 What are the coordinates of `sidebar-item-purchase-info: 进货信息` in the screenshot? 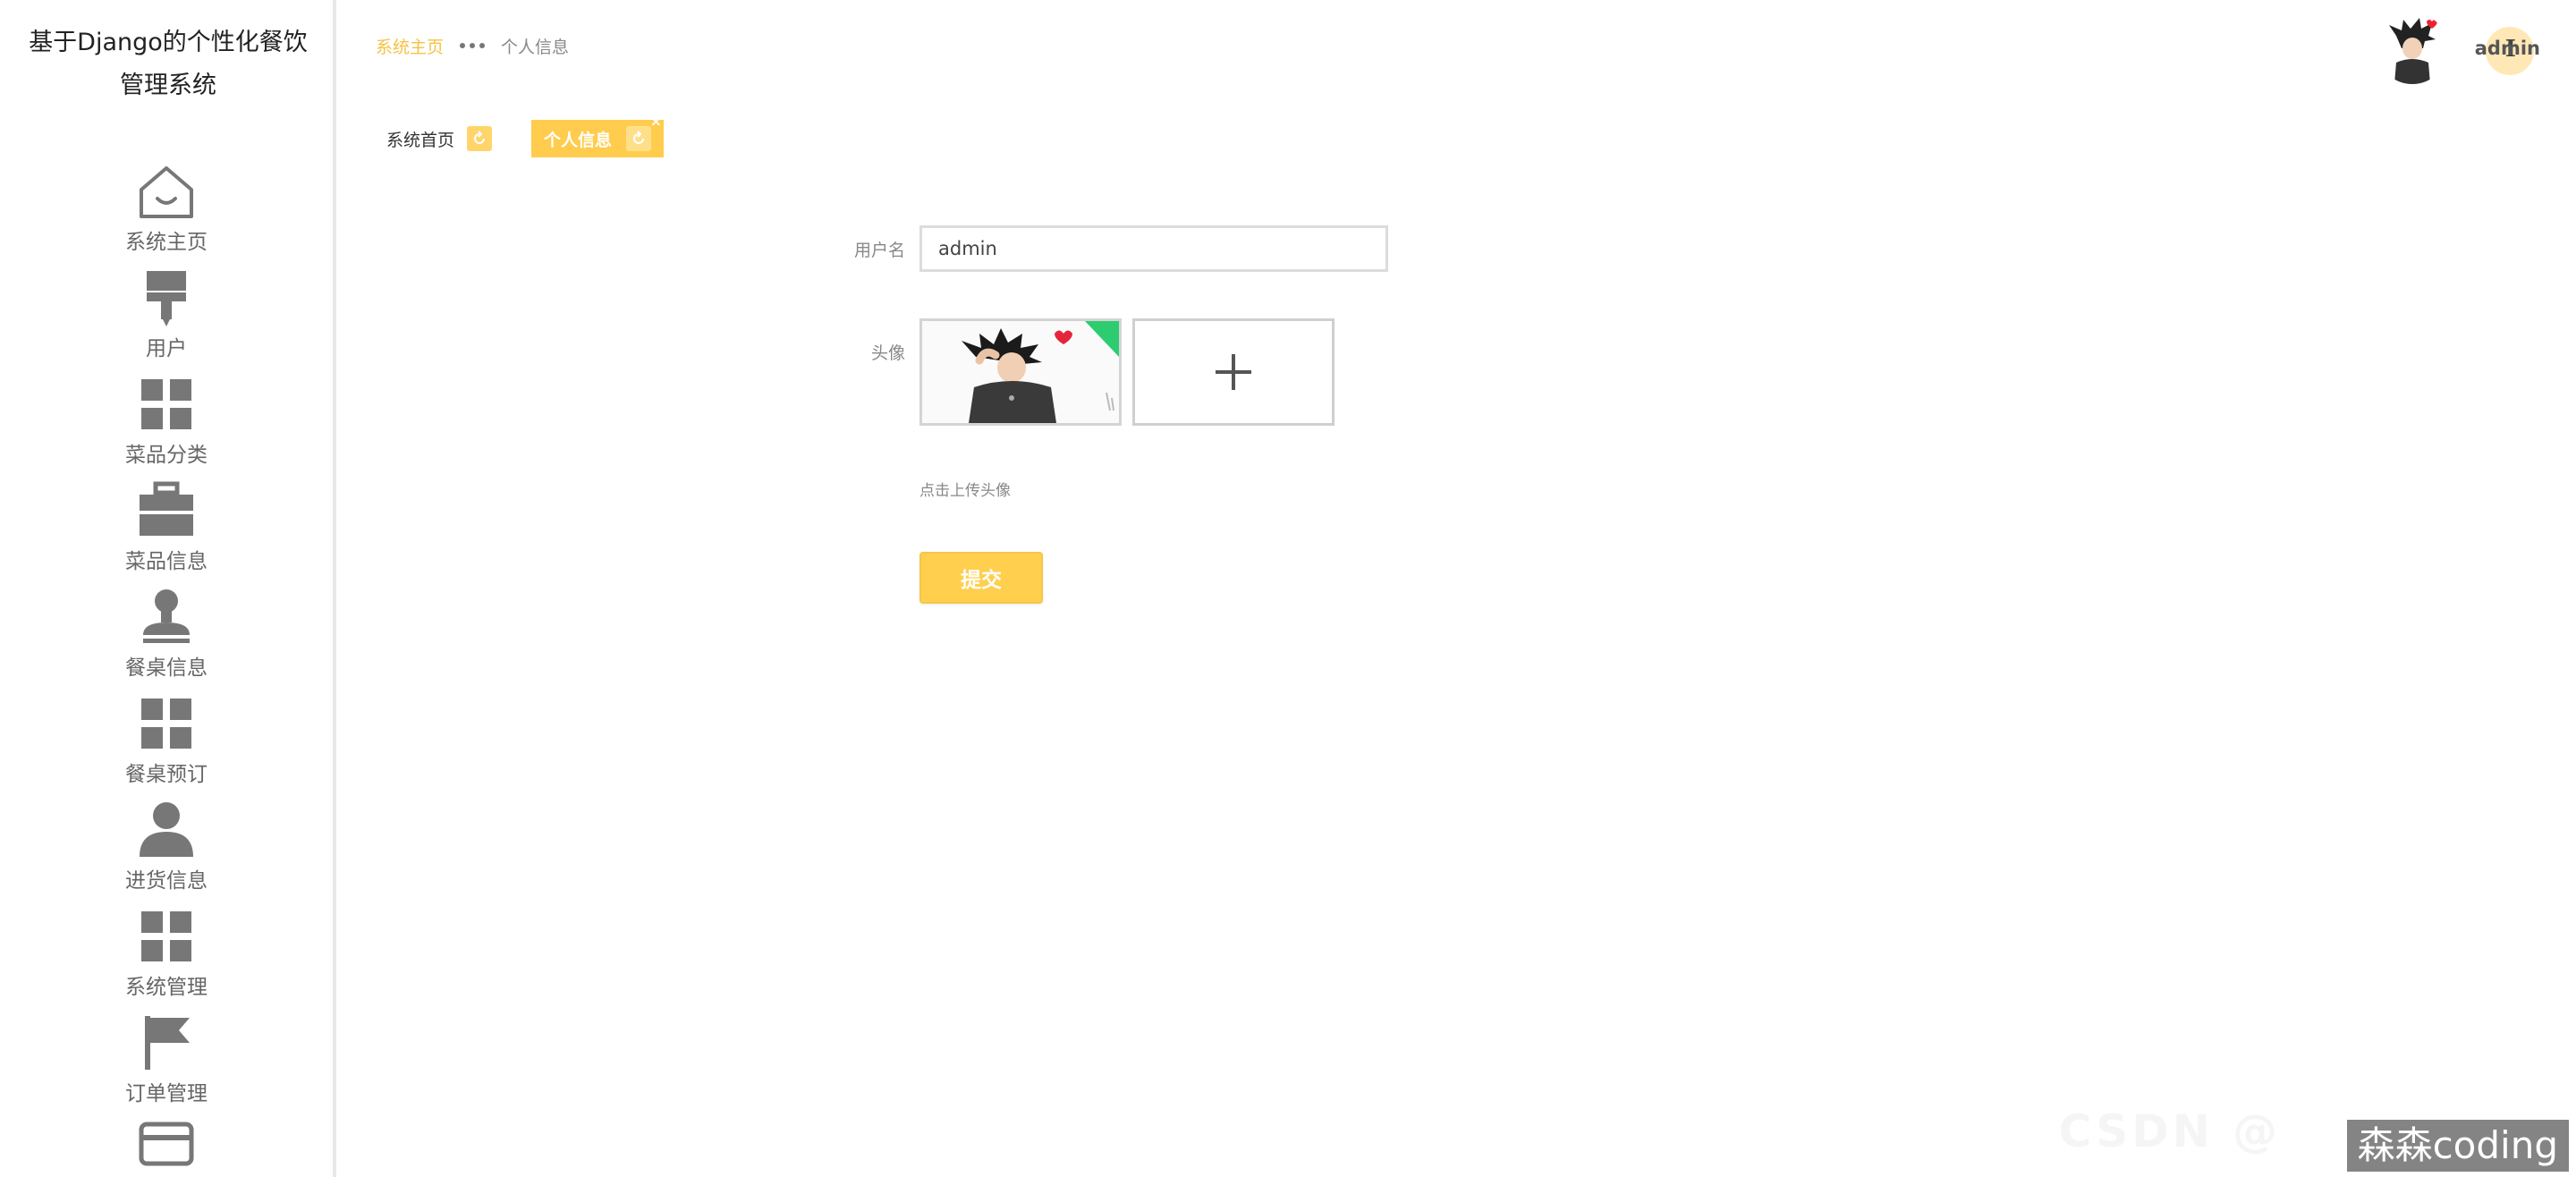 It's located at (166, 851).